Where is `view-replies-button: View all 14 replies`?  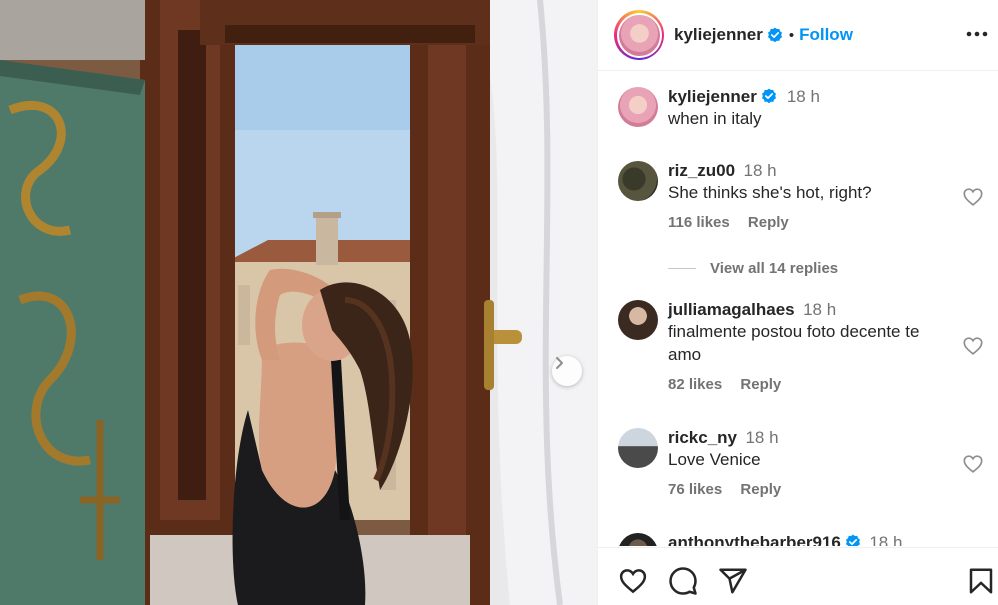 view-replies-button: View all 14 replies is located at coordinates (753, 268).